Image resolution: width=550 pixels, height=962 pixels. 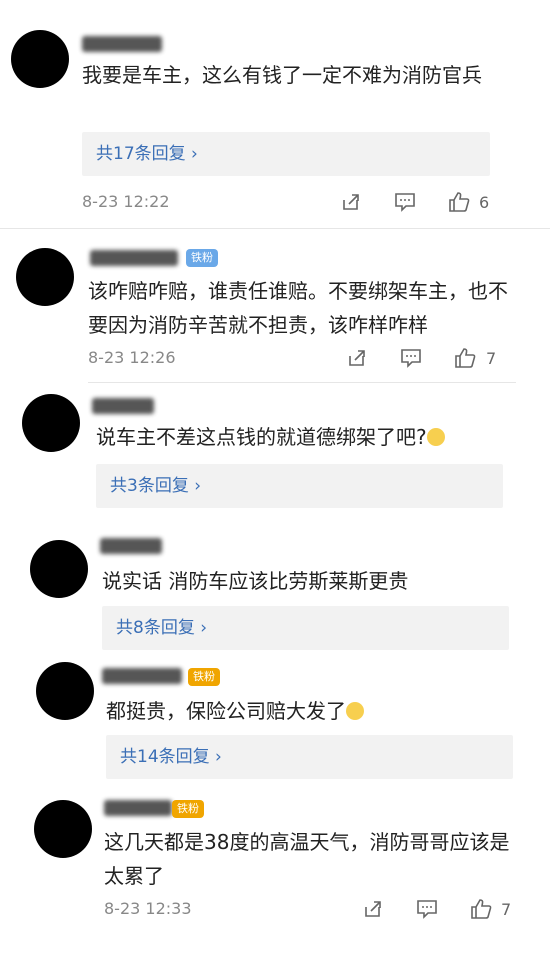 What do you see at coordinates (309, 757) in the screenshot?
I see `reply-thread-button: 共14条回复 ›` at bounding box center [309, 757].